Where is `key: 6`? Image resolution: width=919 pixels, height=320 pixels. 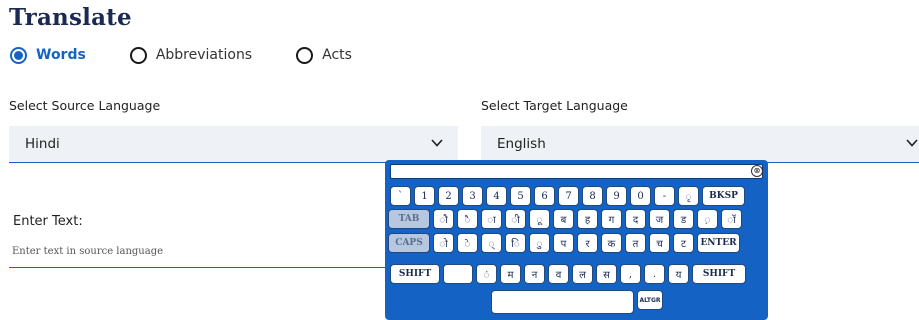 key: 6 is located at coordinates (544, 196).